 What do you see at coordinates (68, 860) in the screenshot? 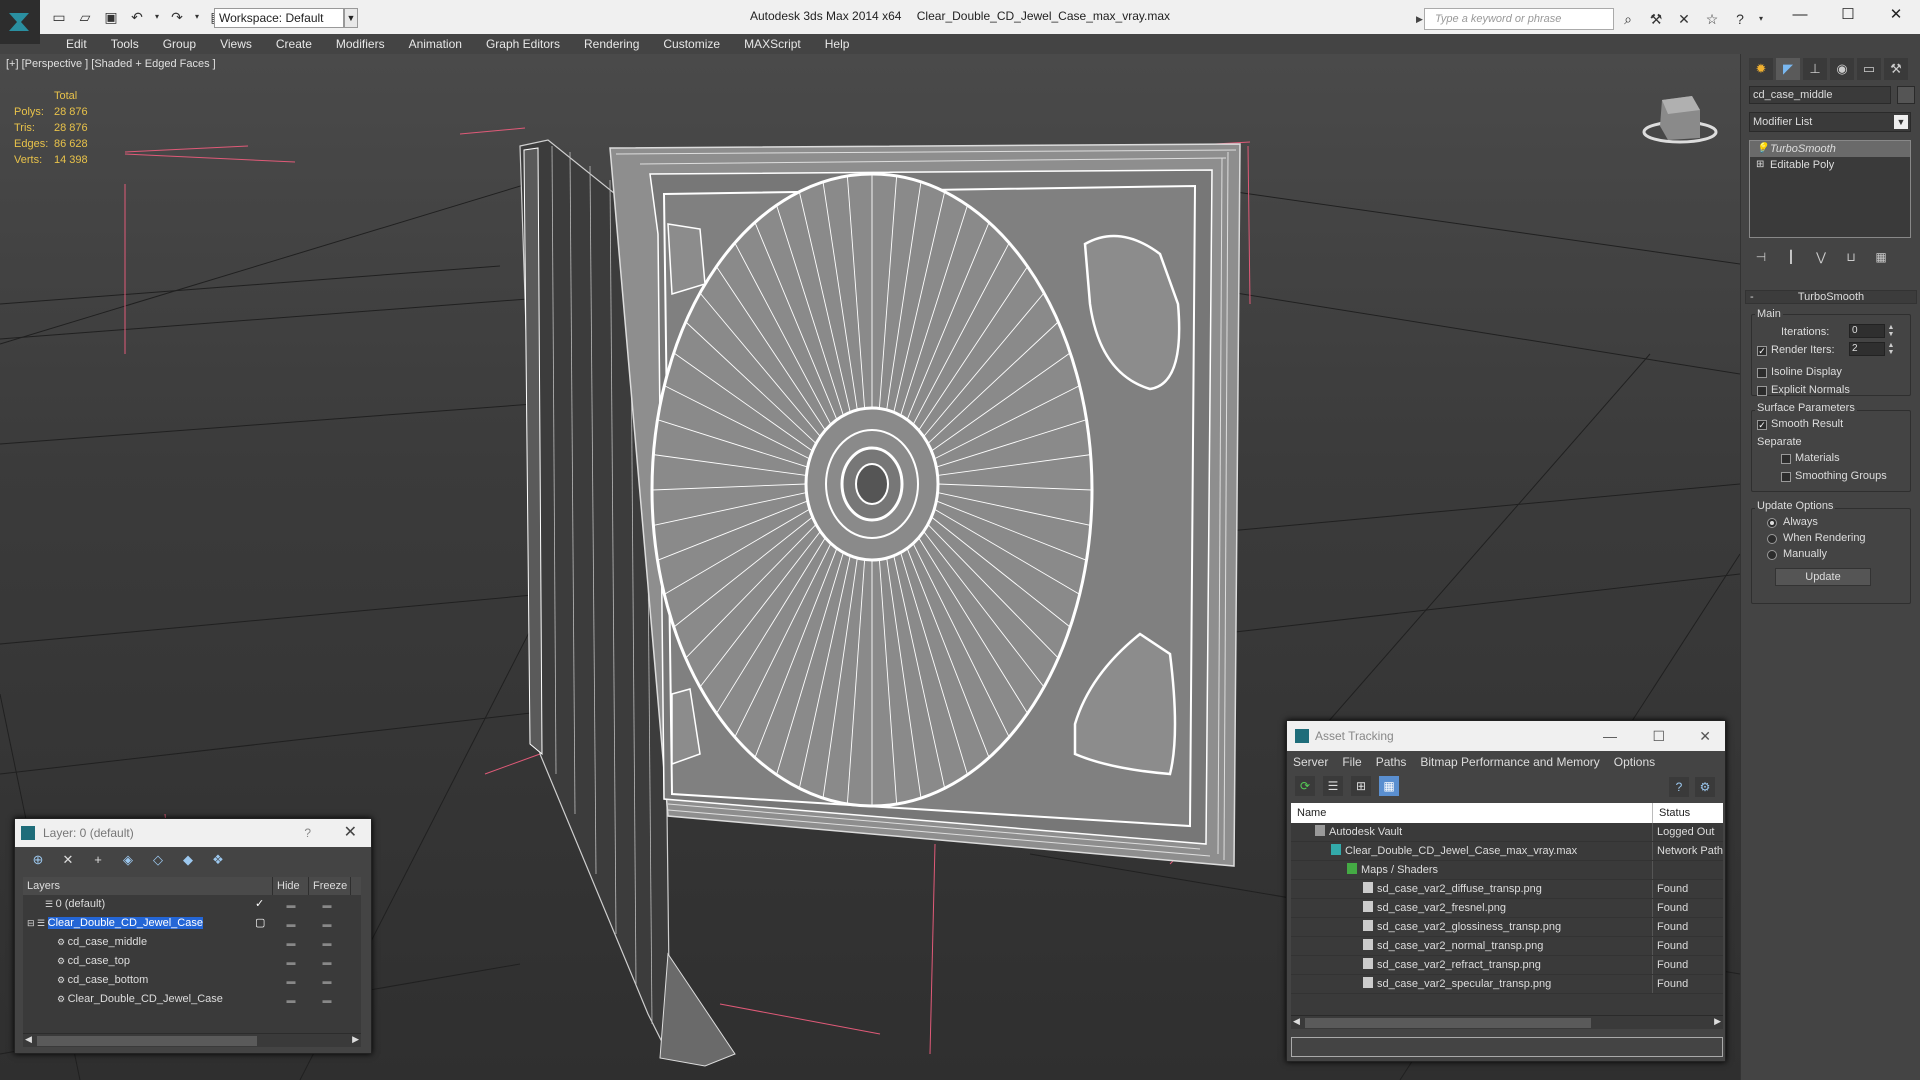
I see `delete-layer-icon: ✕` at bounding box center [68, 860].